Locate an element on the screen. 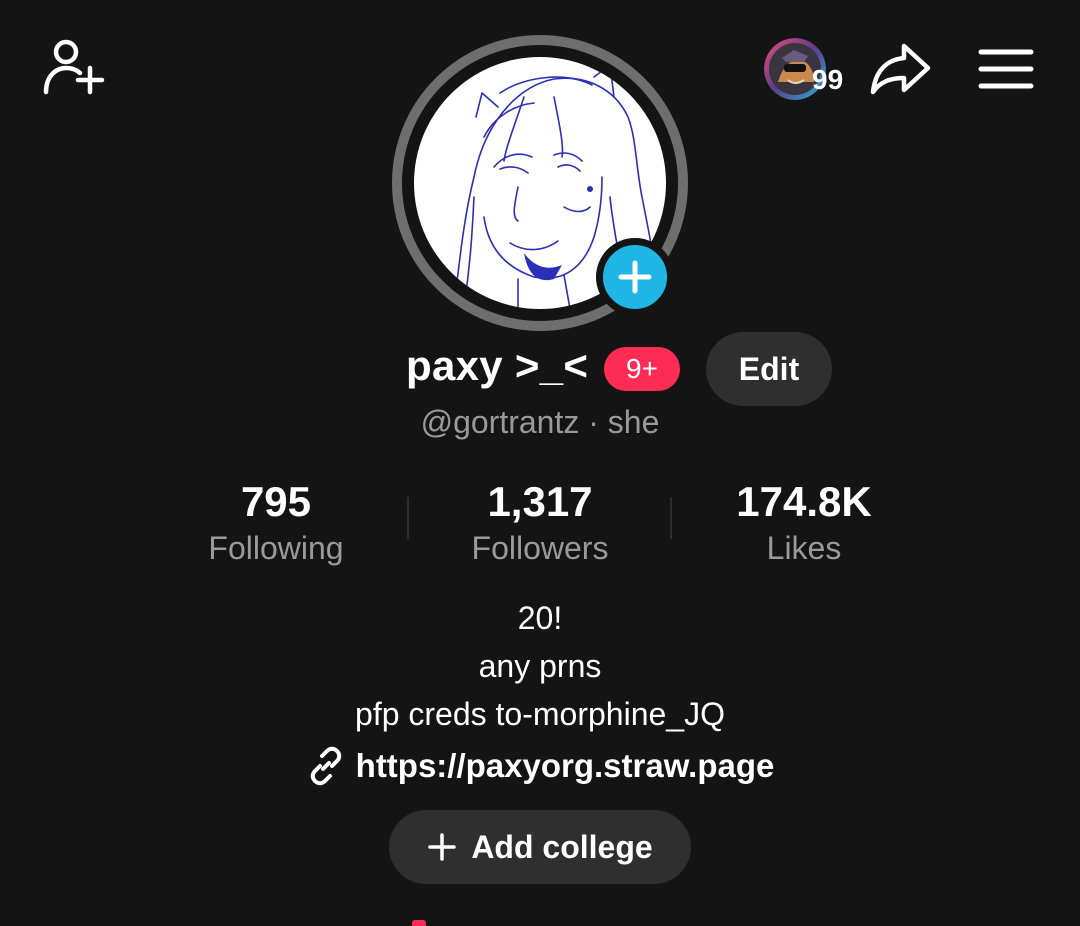 The image size is (1080, 926). add-friend-icon is located at coordinates (74, 67).